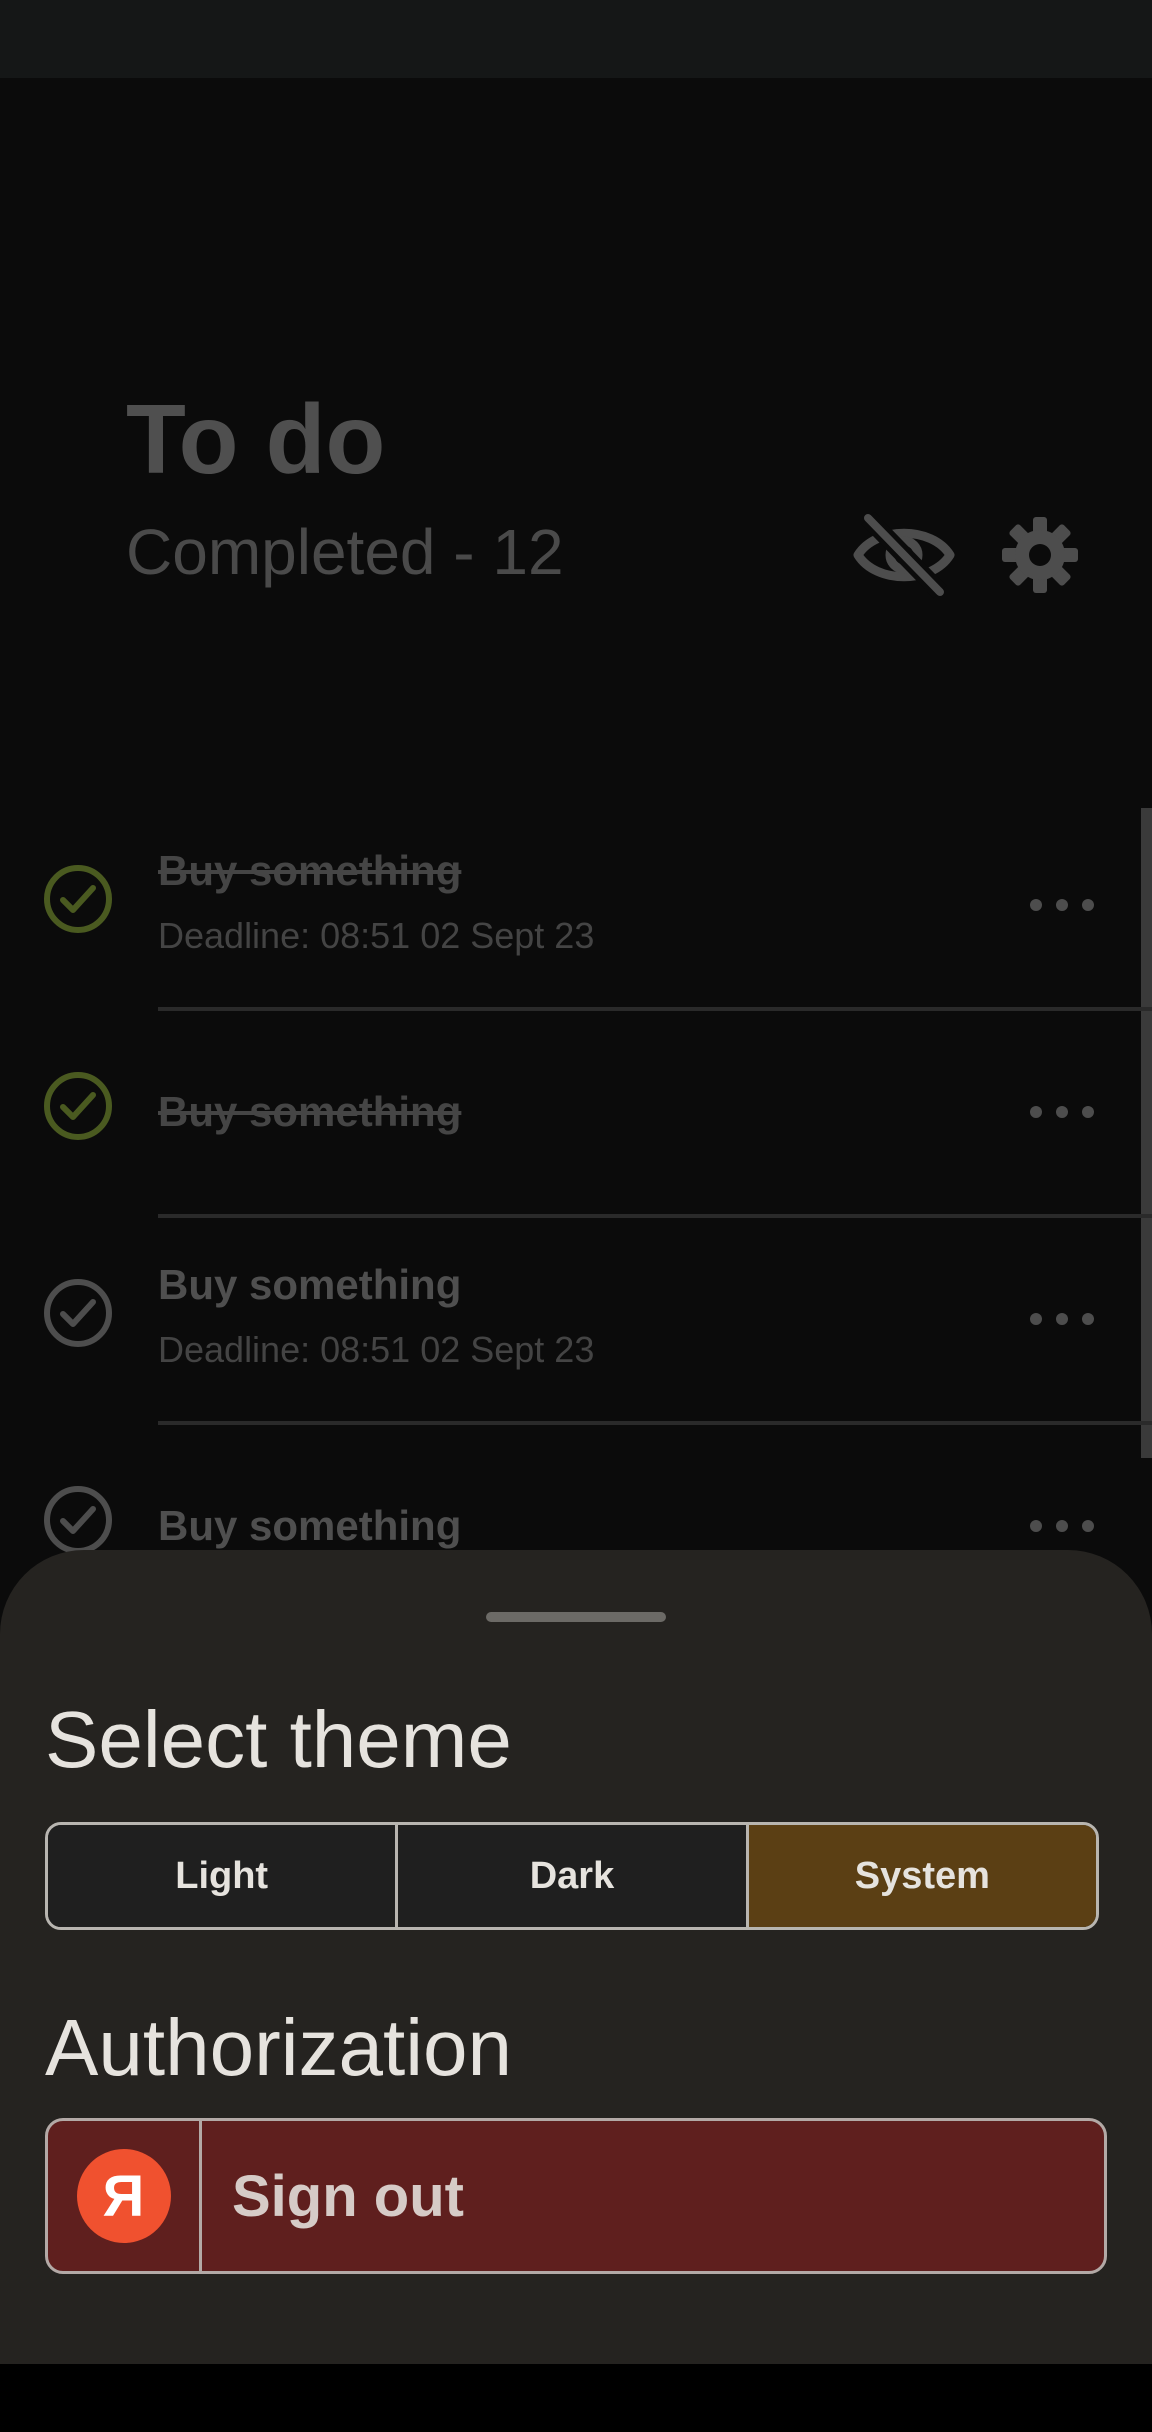 The image size is (1152, 2432). I want to click on status-bar, so click(576, 39).